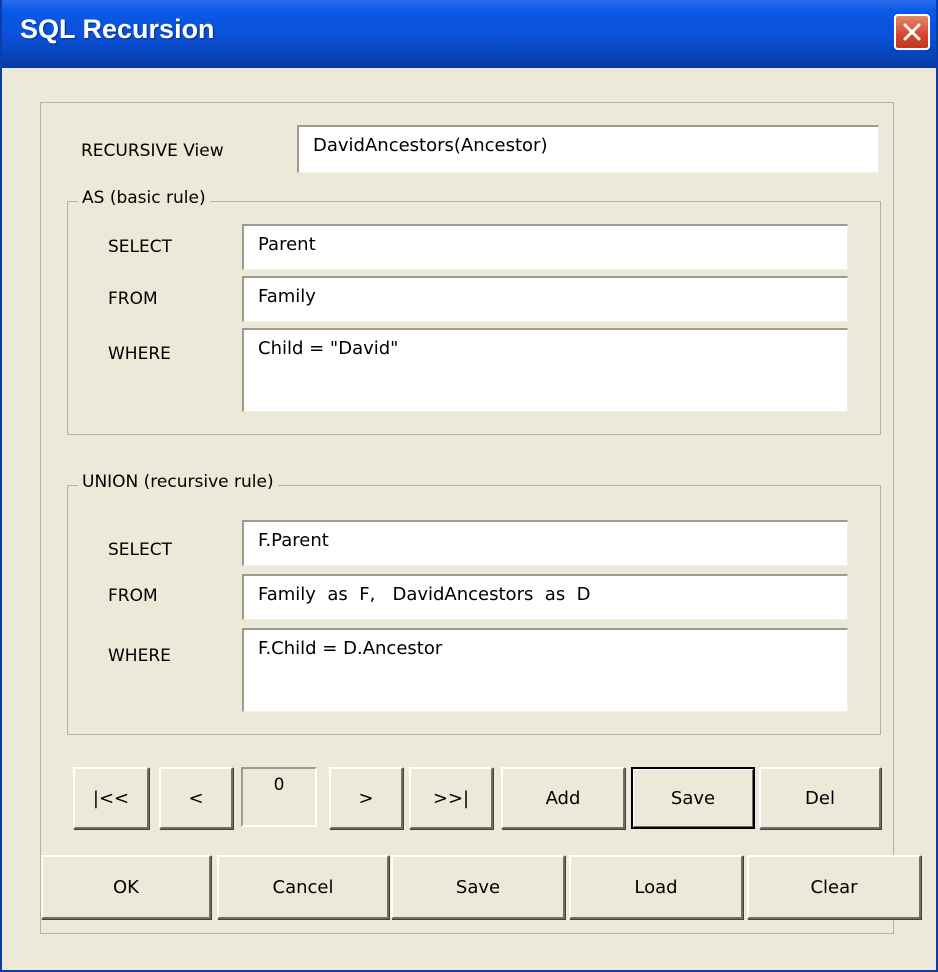 The image size is (938, 972). Describe the element at coordinates (139, 656) in the screenshot. I see `recursive-where-label: WHERE` at that location.